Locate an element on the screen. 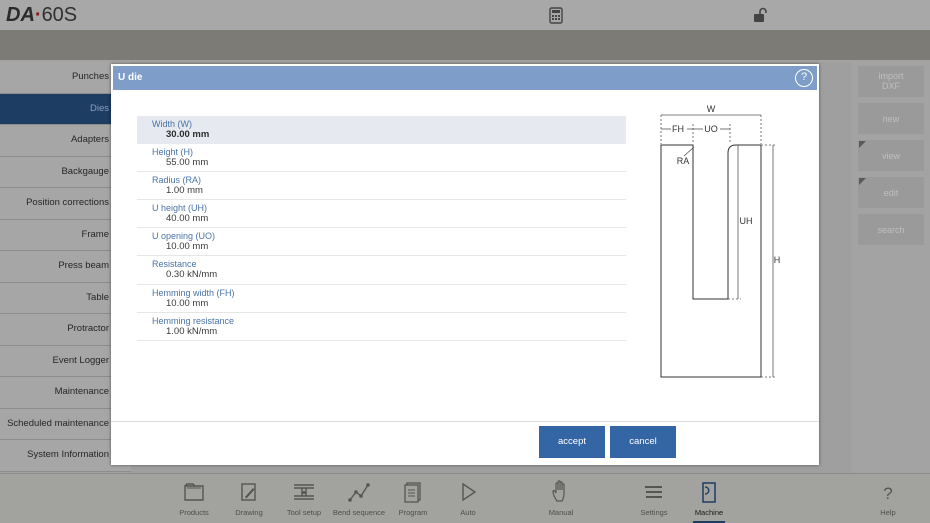 This screenshot has height=523, width=930. right-action-panel: import DXF new view edit search is located at coordinates (891, 158).